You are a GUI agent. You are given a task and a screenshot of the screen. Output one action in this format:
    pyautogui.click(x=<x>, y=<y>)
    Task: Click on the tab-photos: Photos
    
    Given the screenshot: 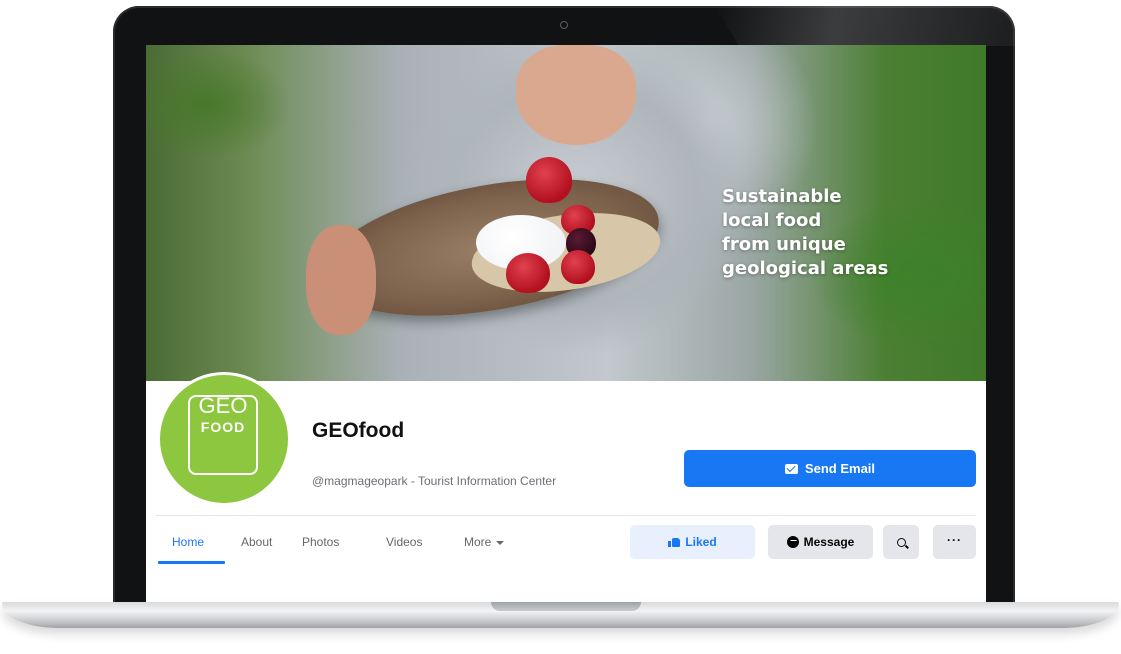 What is the action you would take?
    pyautogui.click(x=320, y=542)
    